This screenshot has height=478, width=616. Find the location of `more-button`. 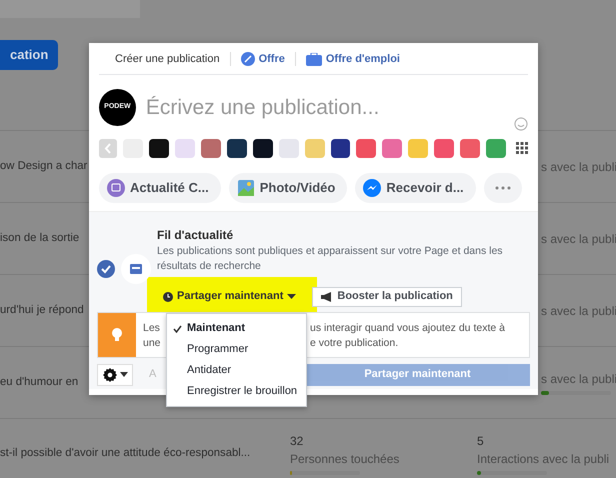

more-button is located at coordinates (503, 187).